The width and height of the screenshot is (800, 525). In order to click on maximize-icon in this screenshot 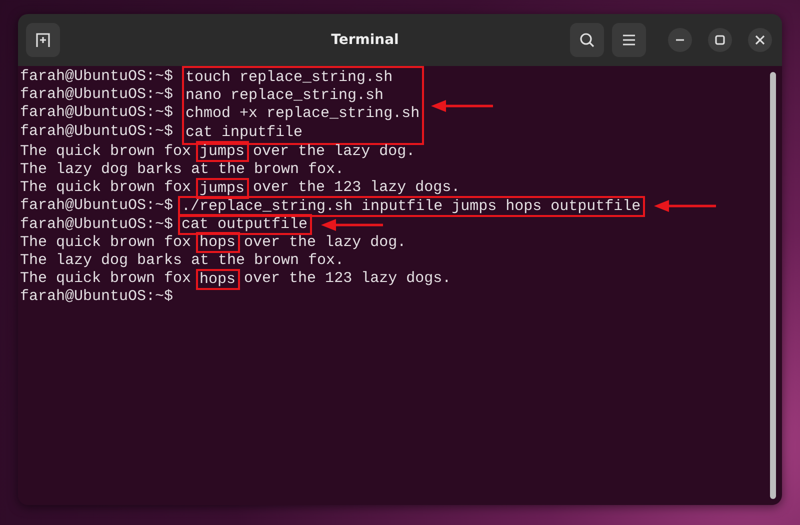, I will do `click(720, 40)`.